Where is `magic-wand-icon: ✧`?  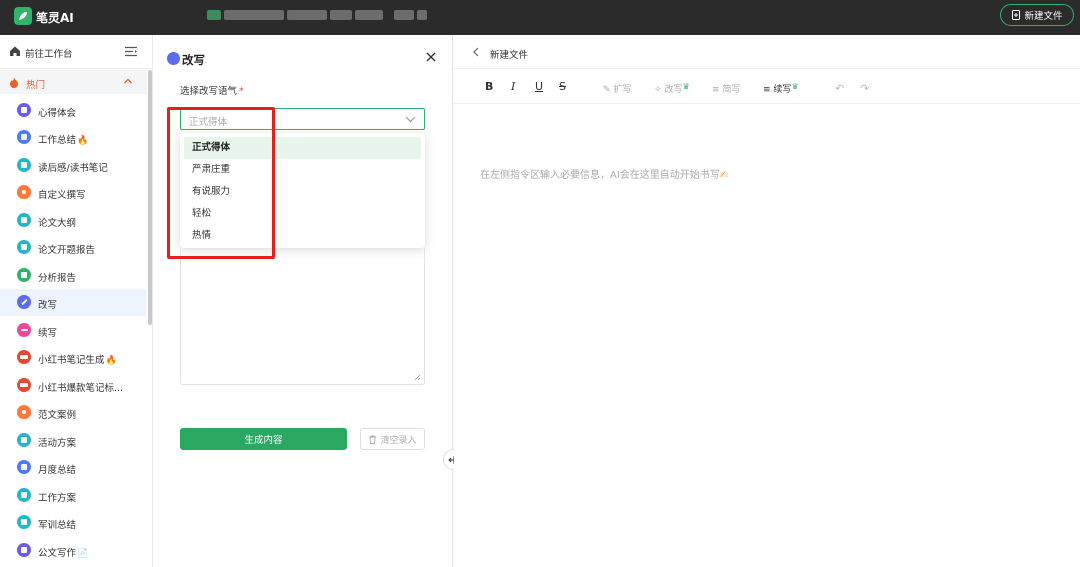
magic-wand-icon: ✧ is located at coordinates (658, 90).